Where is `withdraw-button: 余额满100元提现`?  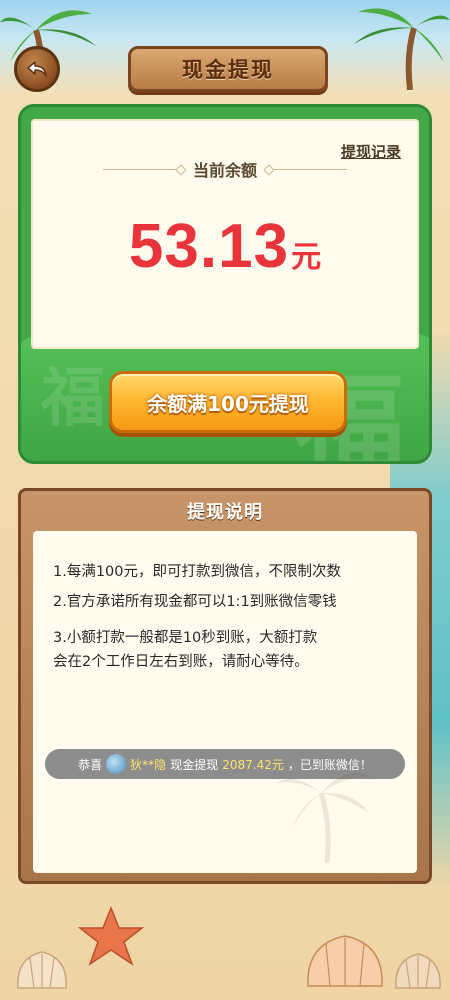
withdraw-button: 余额满100元提现 is located at coordinates (228, 402).